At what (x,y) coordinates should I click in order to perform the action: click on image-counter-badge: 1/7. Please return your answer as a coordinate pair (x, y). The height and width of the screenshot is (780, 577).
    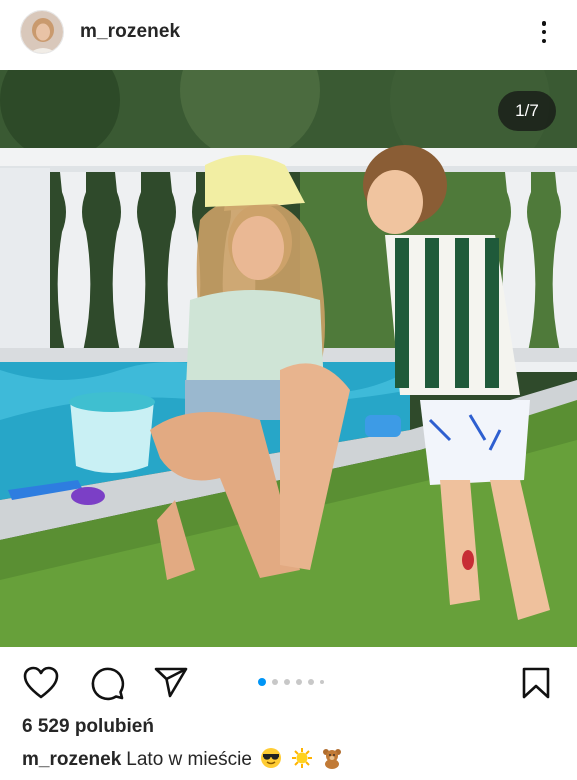
    Looking at the image, I should click on (527, 111).